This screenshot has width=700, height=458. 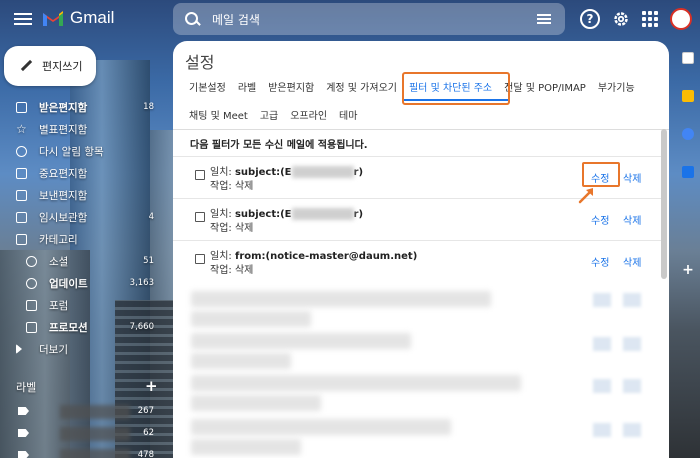 What do you see at coordinates (322, 214) in the screenshot?
I see `redacted-text` at bounding box center [322, 214].